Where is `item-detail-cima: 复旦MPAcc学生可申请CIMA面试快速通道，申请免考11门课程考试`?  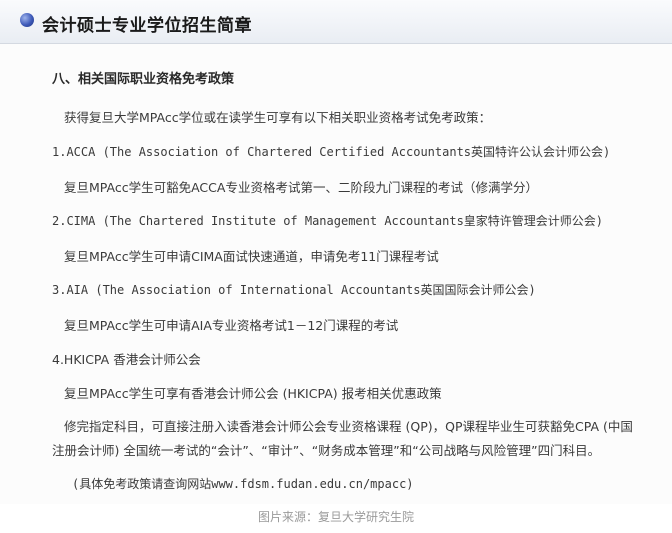
item-detail-cima: 复旦MPAcc学生可申请CIMA面试快速通道，申请免考11门课程考试 is located at coordinates (251, 256).